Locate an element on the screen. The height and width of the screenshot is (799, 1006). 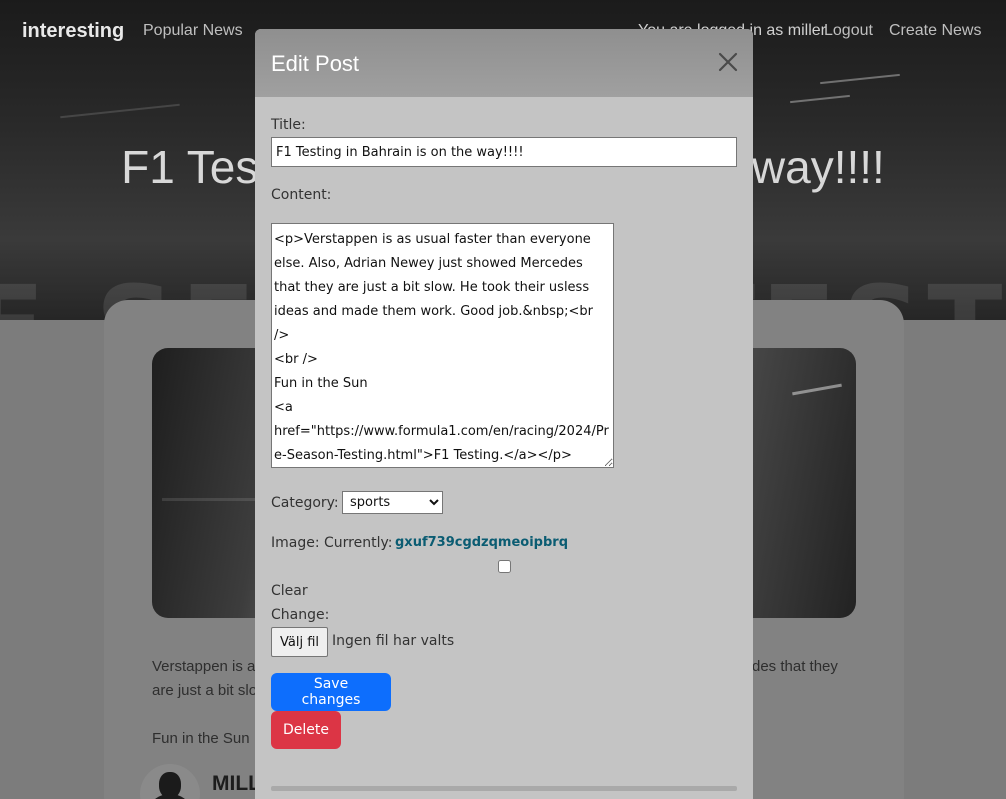
content-label: Content: is located at coordinates (301, 195).